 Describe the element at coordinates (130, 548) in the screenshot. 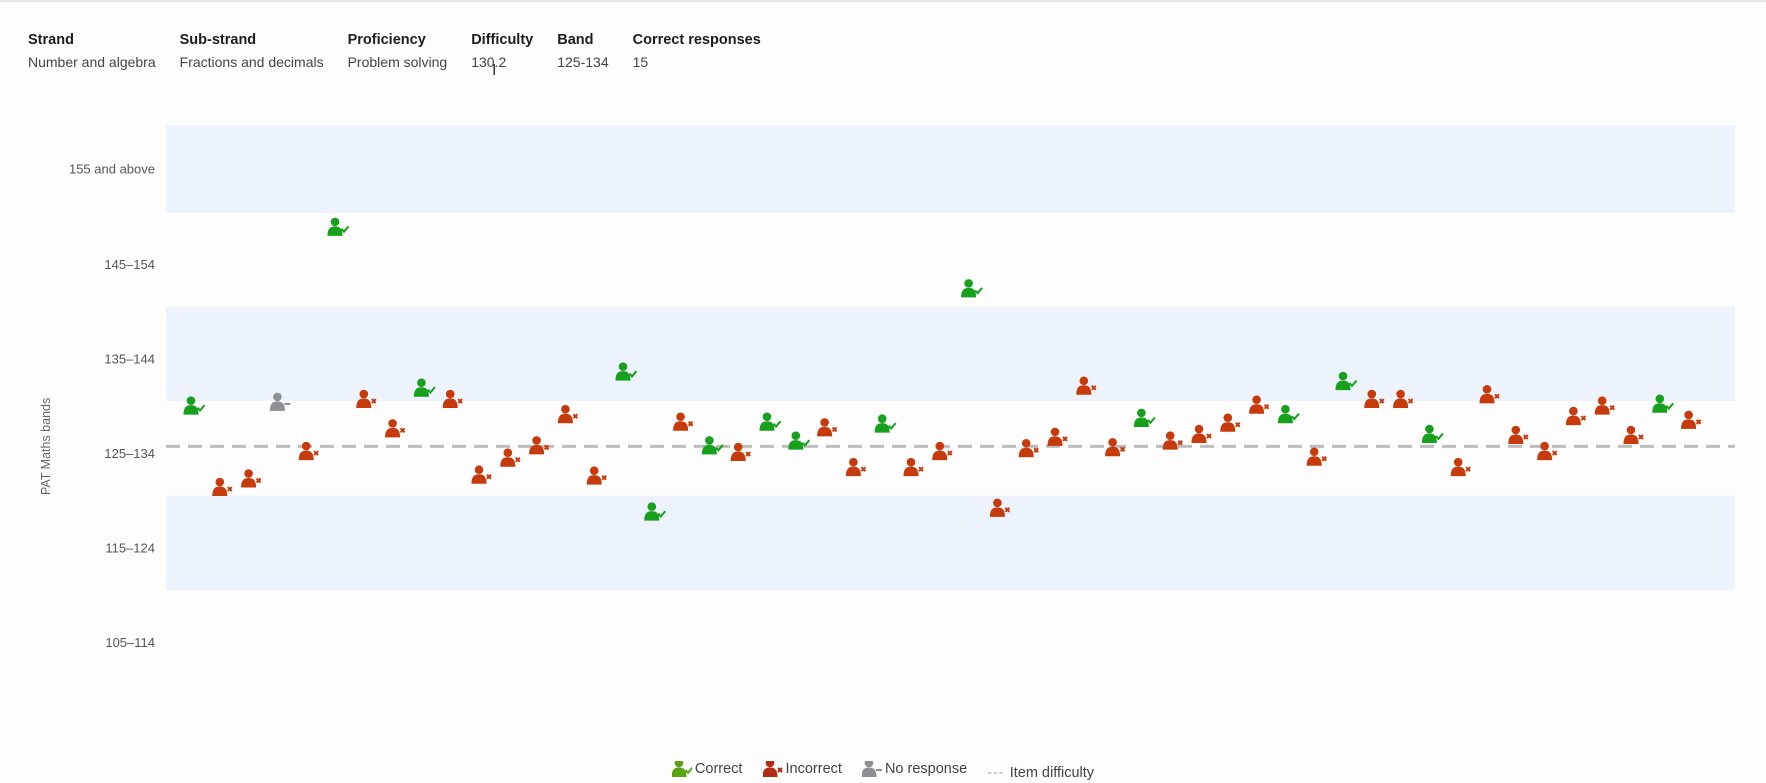

I see `band-label: 115–124` at that location.